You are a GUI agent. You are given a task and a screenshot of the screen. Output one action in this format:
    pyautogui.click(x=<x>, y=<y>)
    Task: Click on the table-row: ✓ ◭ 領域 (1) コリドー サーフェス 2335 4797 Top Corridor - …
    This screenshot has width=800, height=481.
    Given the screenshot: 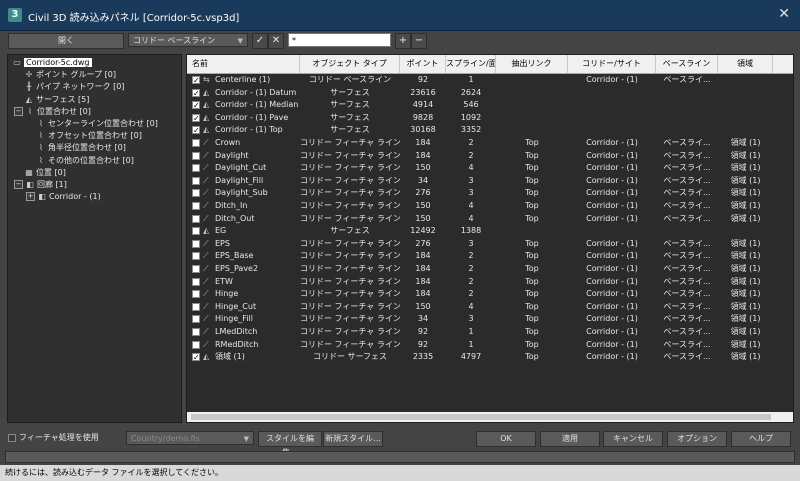 What is the action you would take?
    pyautogui.click(x=490, y=357)
    